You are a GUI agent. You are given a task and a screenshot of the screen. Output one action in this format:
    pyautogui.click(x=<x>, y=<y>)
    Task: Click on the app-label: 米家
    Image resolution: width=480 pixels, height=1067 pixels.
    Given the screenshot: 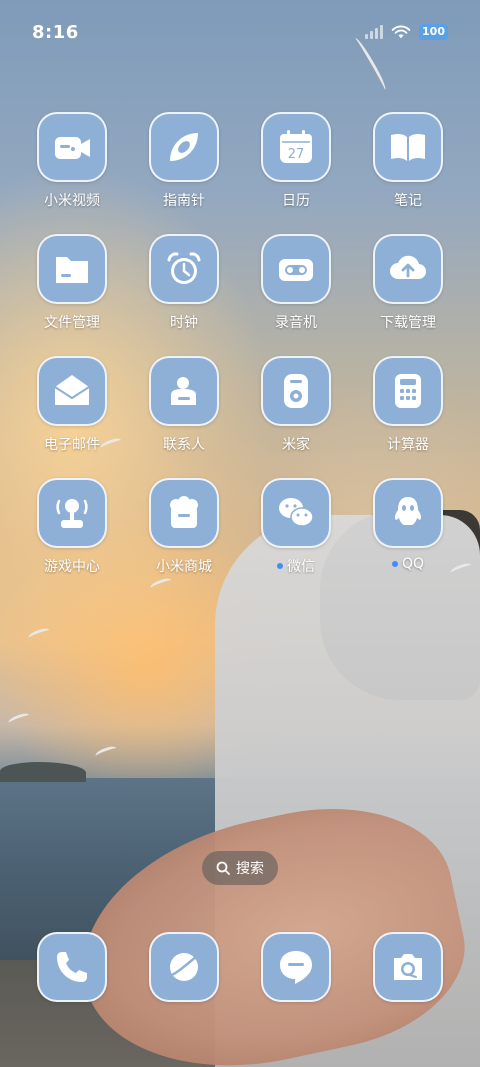 What is the action you would take?
    pyautogui.click(x=296, y=445)
    